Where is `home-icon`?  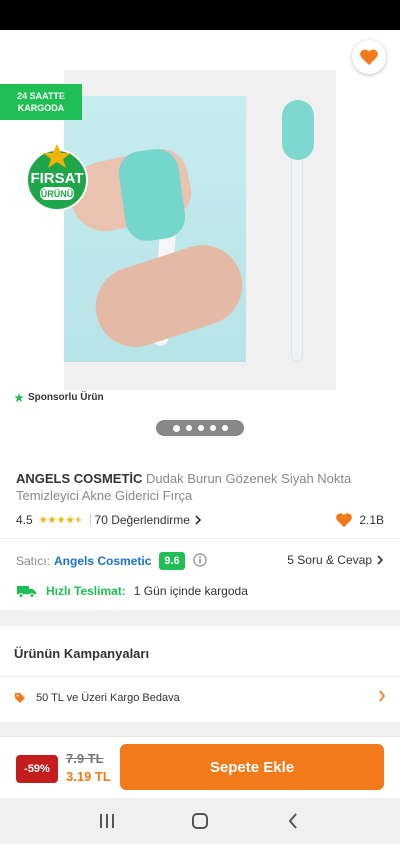
home-icon is located at coordinates (199, 821).